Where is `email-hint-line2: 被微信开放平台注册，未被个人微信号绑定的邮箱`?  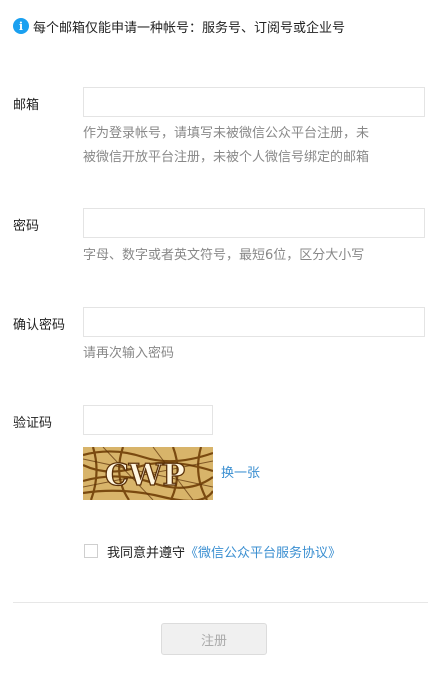
email-hint-line2: 被微信开放平台注册，未被个人微信号绑定的邮箱 is located at coordinates (226, 157).